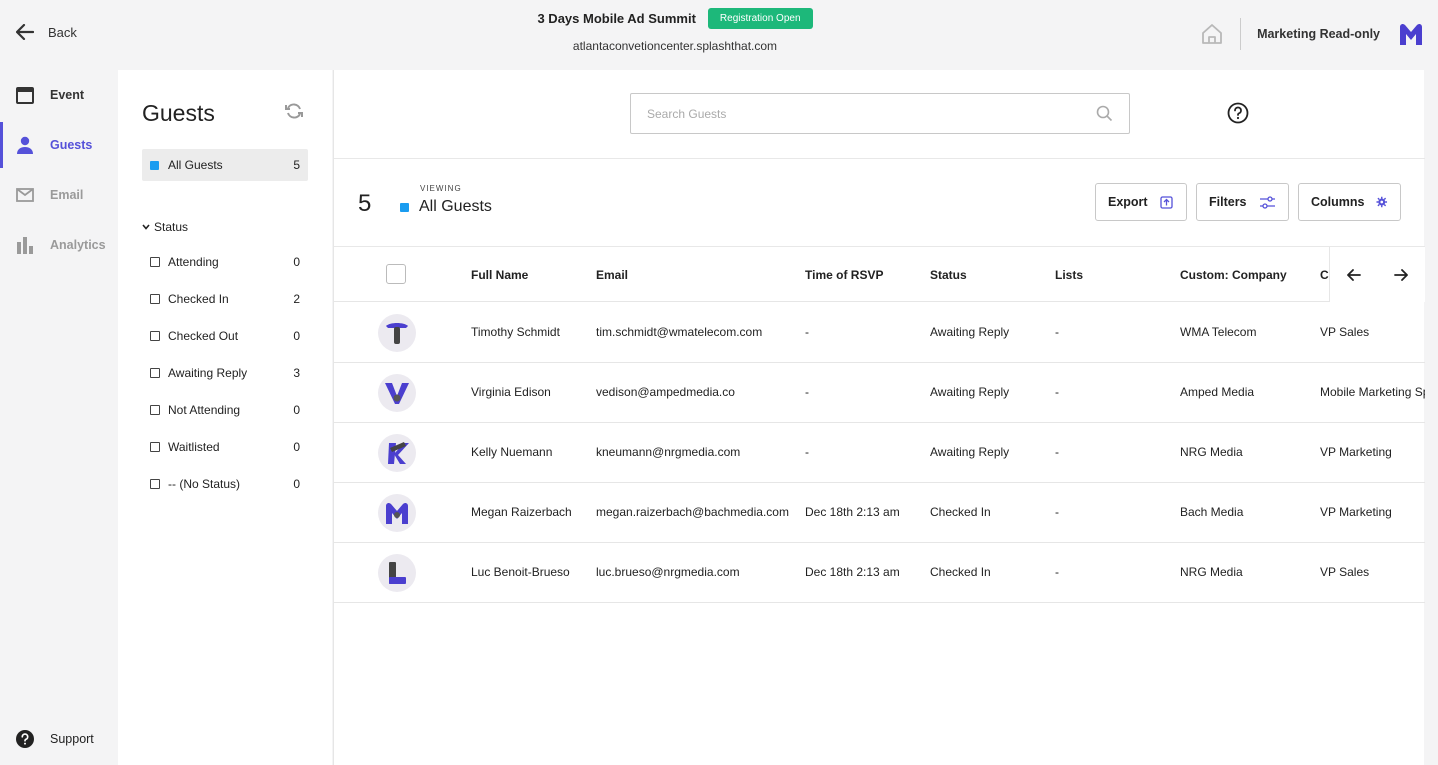 The width and height of the screenshot is (1438, 765). Describe the element at coordinates (204, 484) in the screenshot. I see `status-label: -- (No Status)` at that location.